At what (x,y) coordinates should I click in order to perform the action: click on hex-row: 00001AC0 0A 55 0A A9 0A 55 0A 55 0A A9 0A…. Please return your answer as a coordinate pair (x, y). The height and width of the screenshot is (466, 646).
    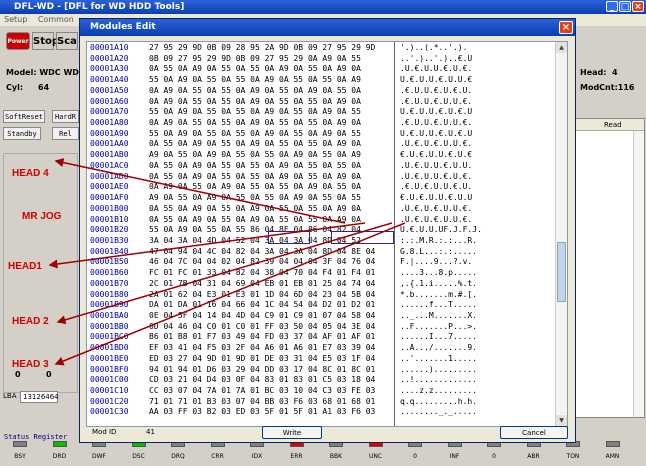
    Looking at the image, I should click on (327, 166).